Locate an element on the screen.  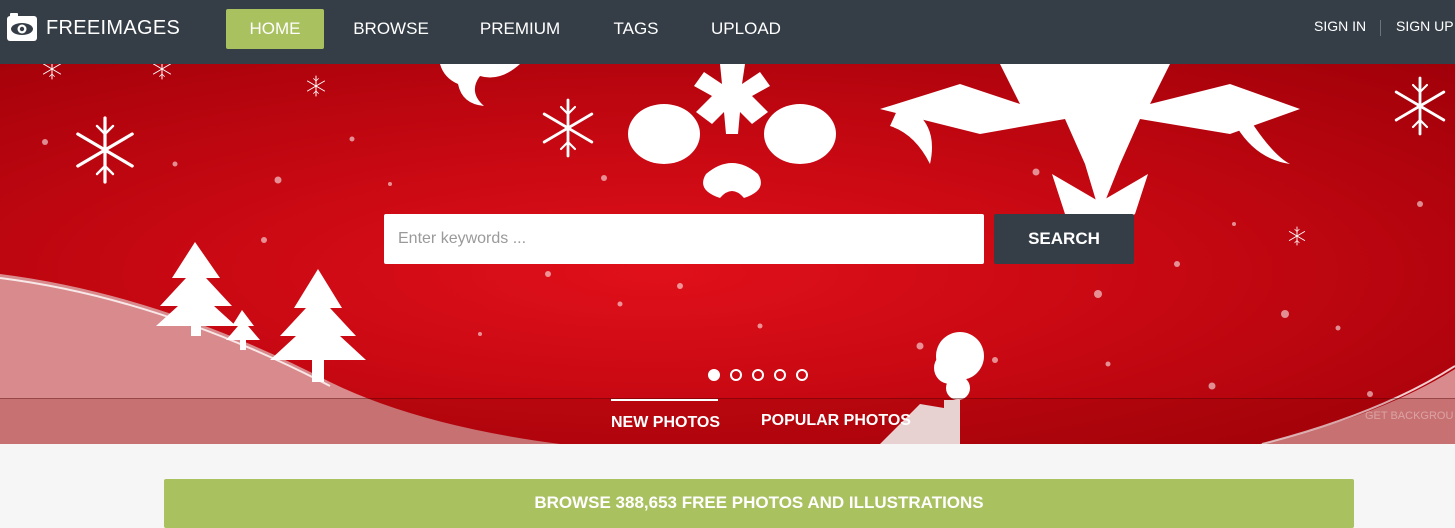
tab-new-photos: NEW PHOTOS is located at coordinates (665, 421).